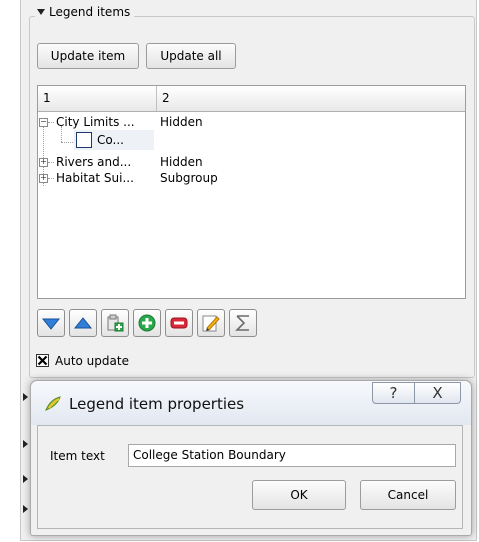 This screenshot has width=479, height=542. I want to click on collapse-toggle-icon: −, so click(43, 122).